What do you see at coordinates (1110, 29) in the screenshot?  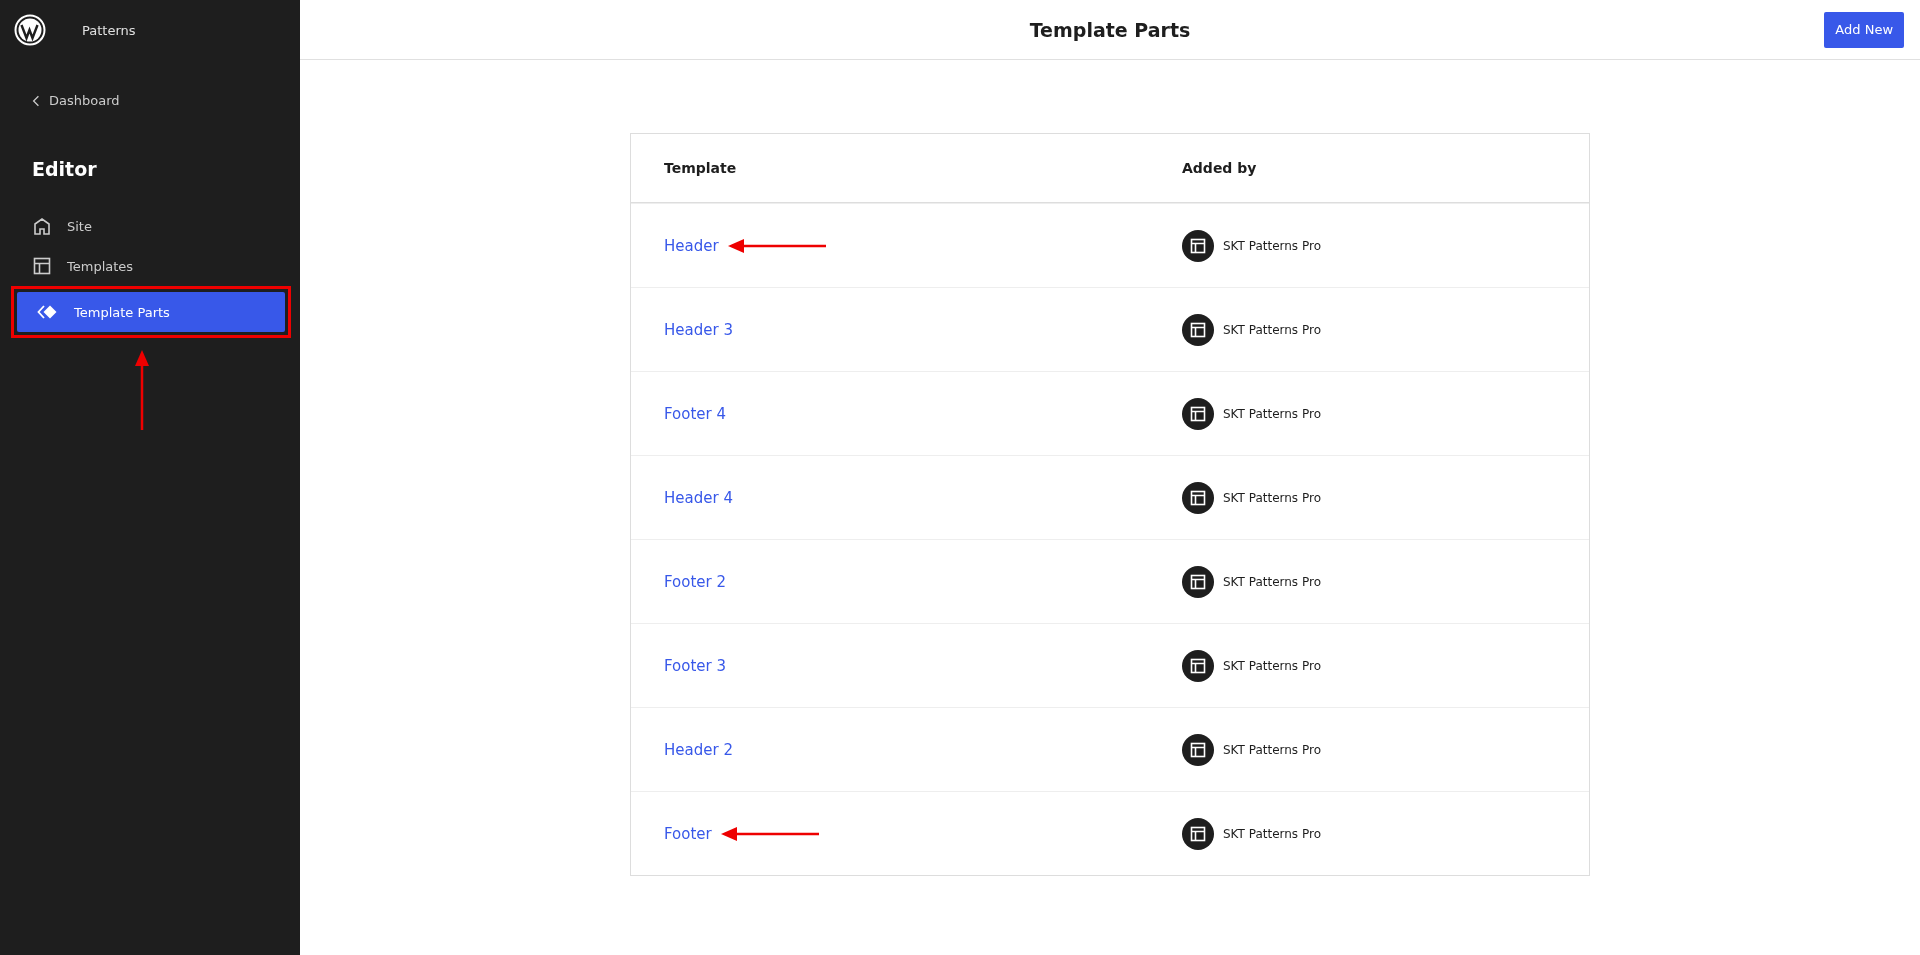 I see `page-title: Template Parts` at bounding box center [1110, 29].